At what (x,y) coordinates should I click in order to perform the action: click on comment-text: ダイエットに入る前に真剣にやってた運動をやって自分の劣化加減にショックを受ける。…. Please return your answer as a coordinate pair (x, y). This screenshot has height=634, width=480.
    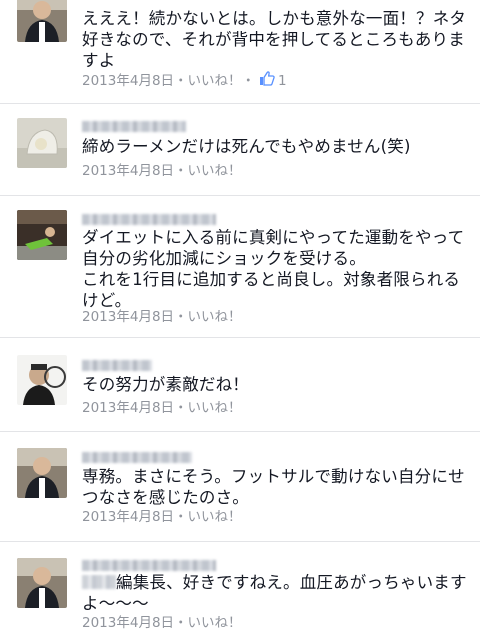
    Looking at the image, I should click on (273, 269).